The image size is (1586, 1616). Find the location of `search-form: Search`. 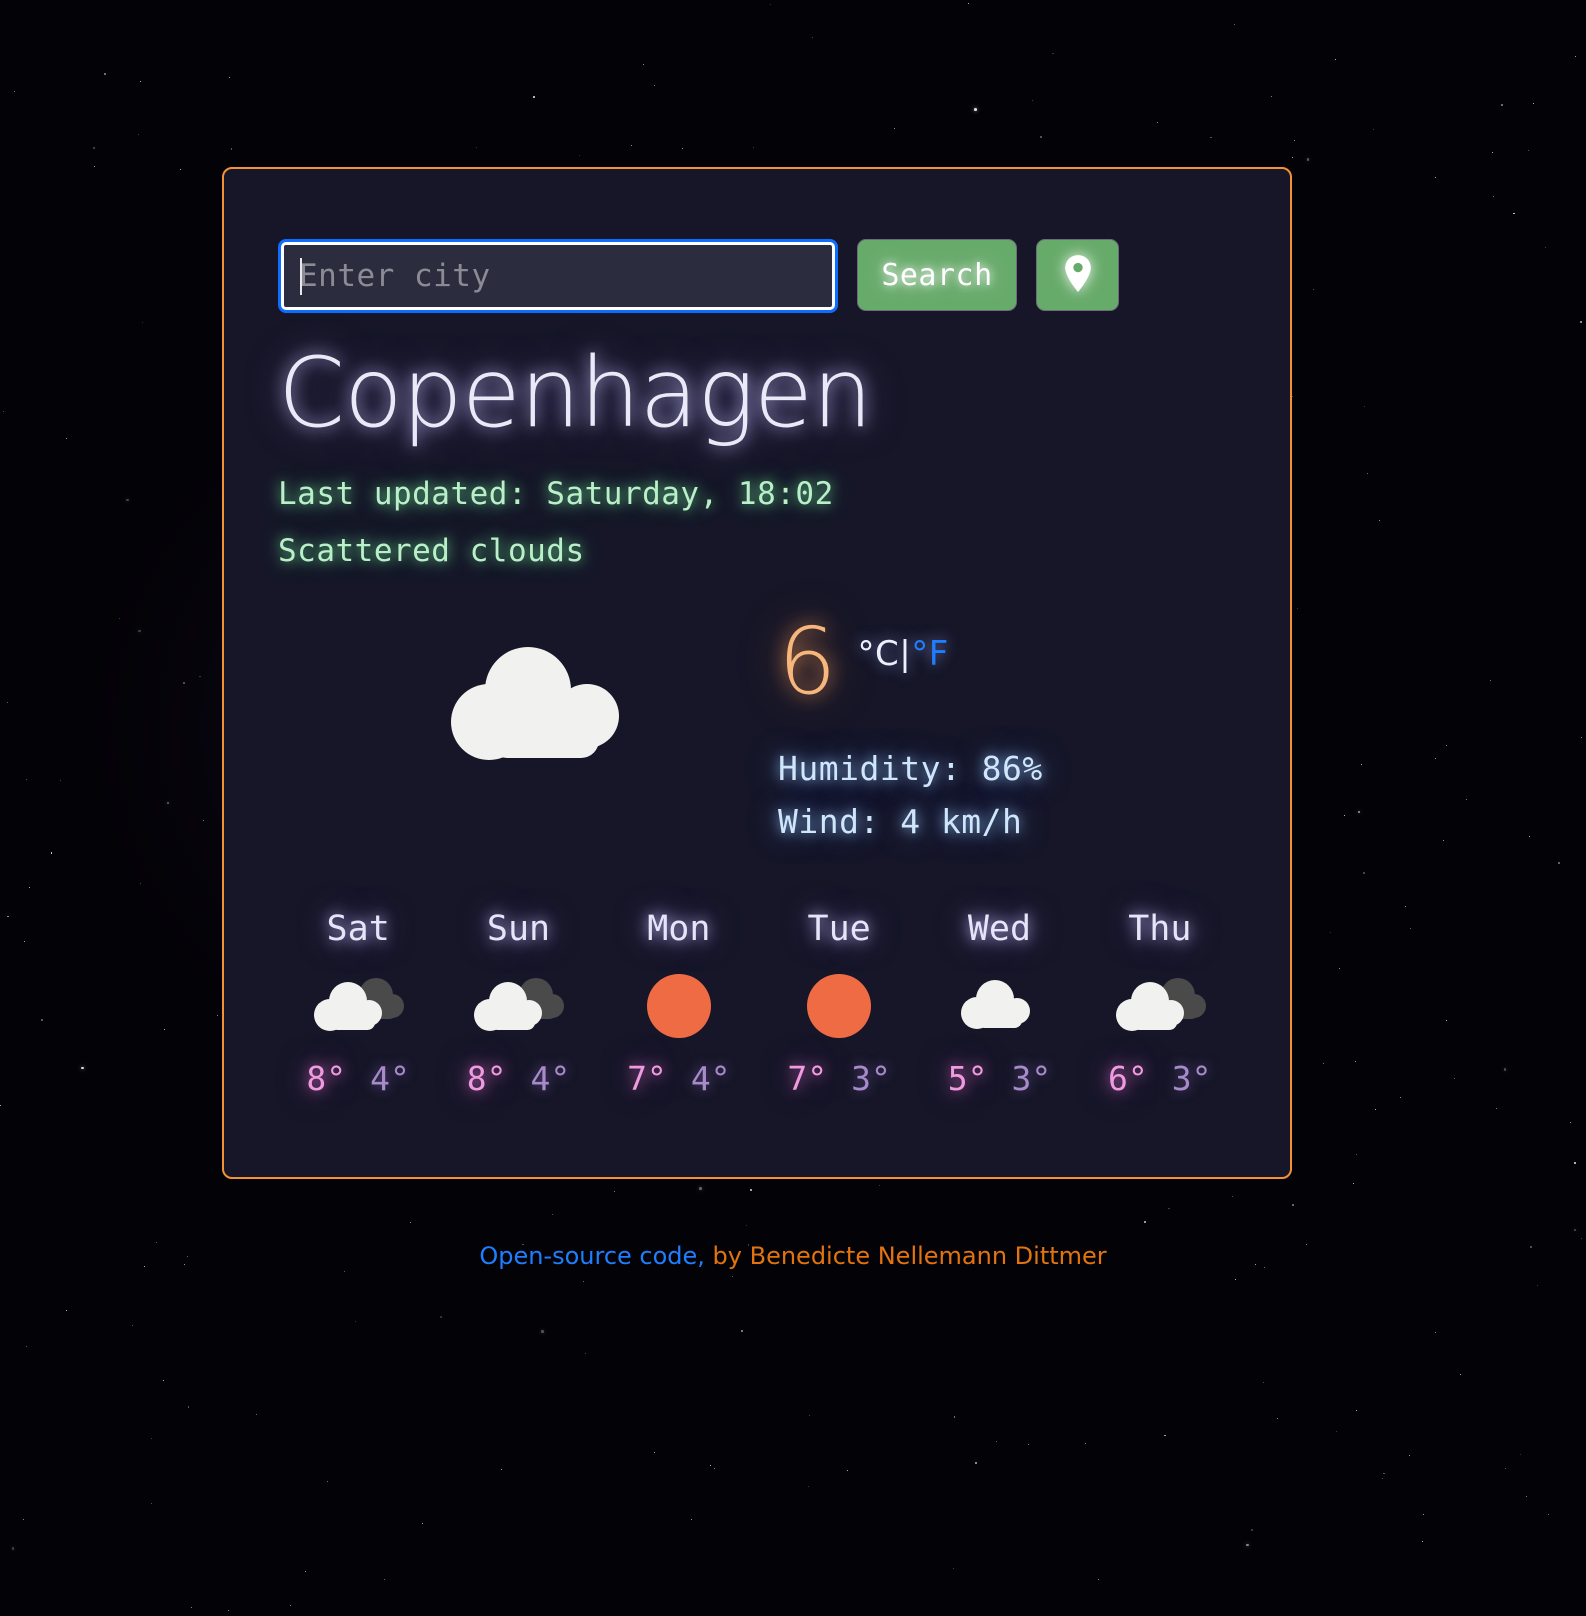

search-form: Search is located at coordinates (784, 277).